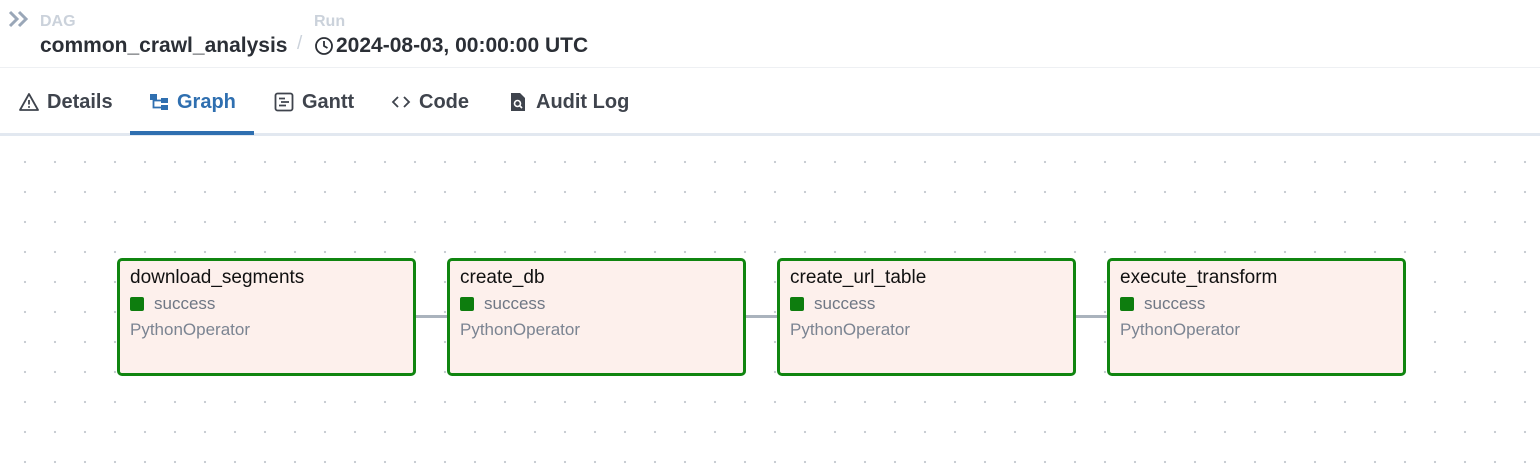 The image size is (1540, 471). Describe the element at coordinates (596, 317) in the screenshot. I see `task-node-create-db: create_db success PythonOperator` at that location.